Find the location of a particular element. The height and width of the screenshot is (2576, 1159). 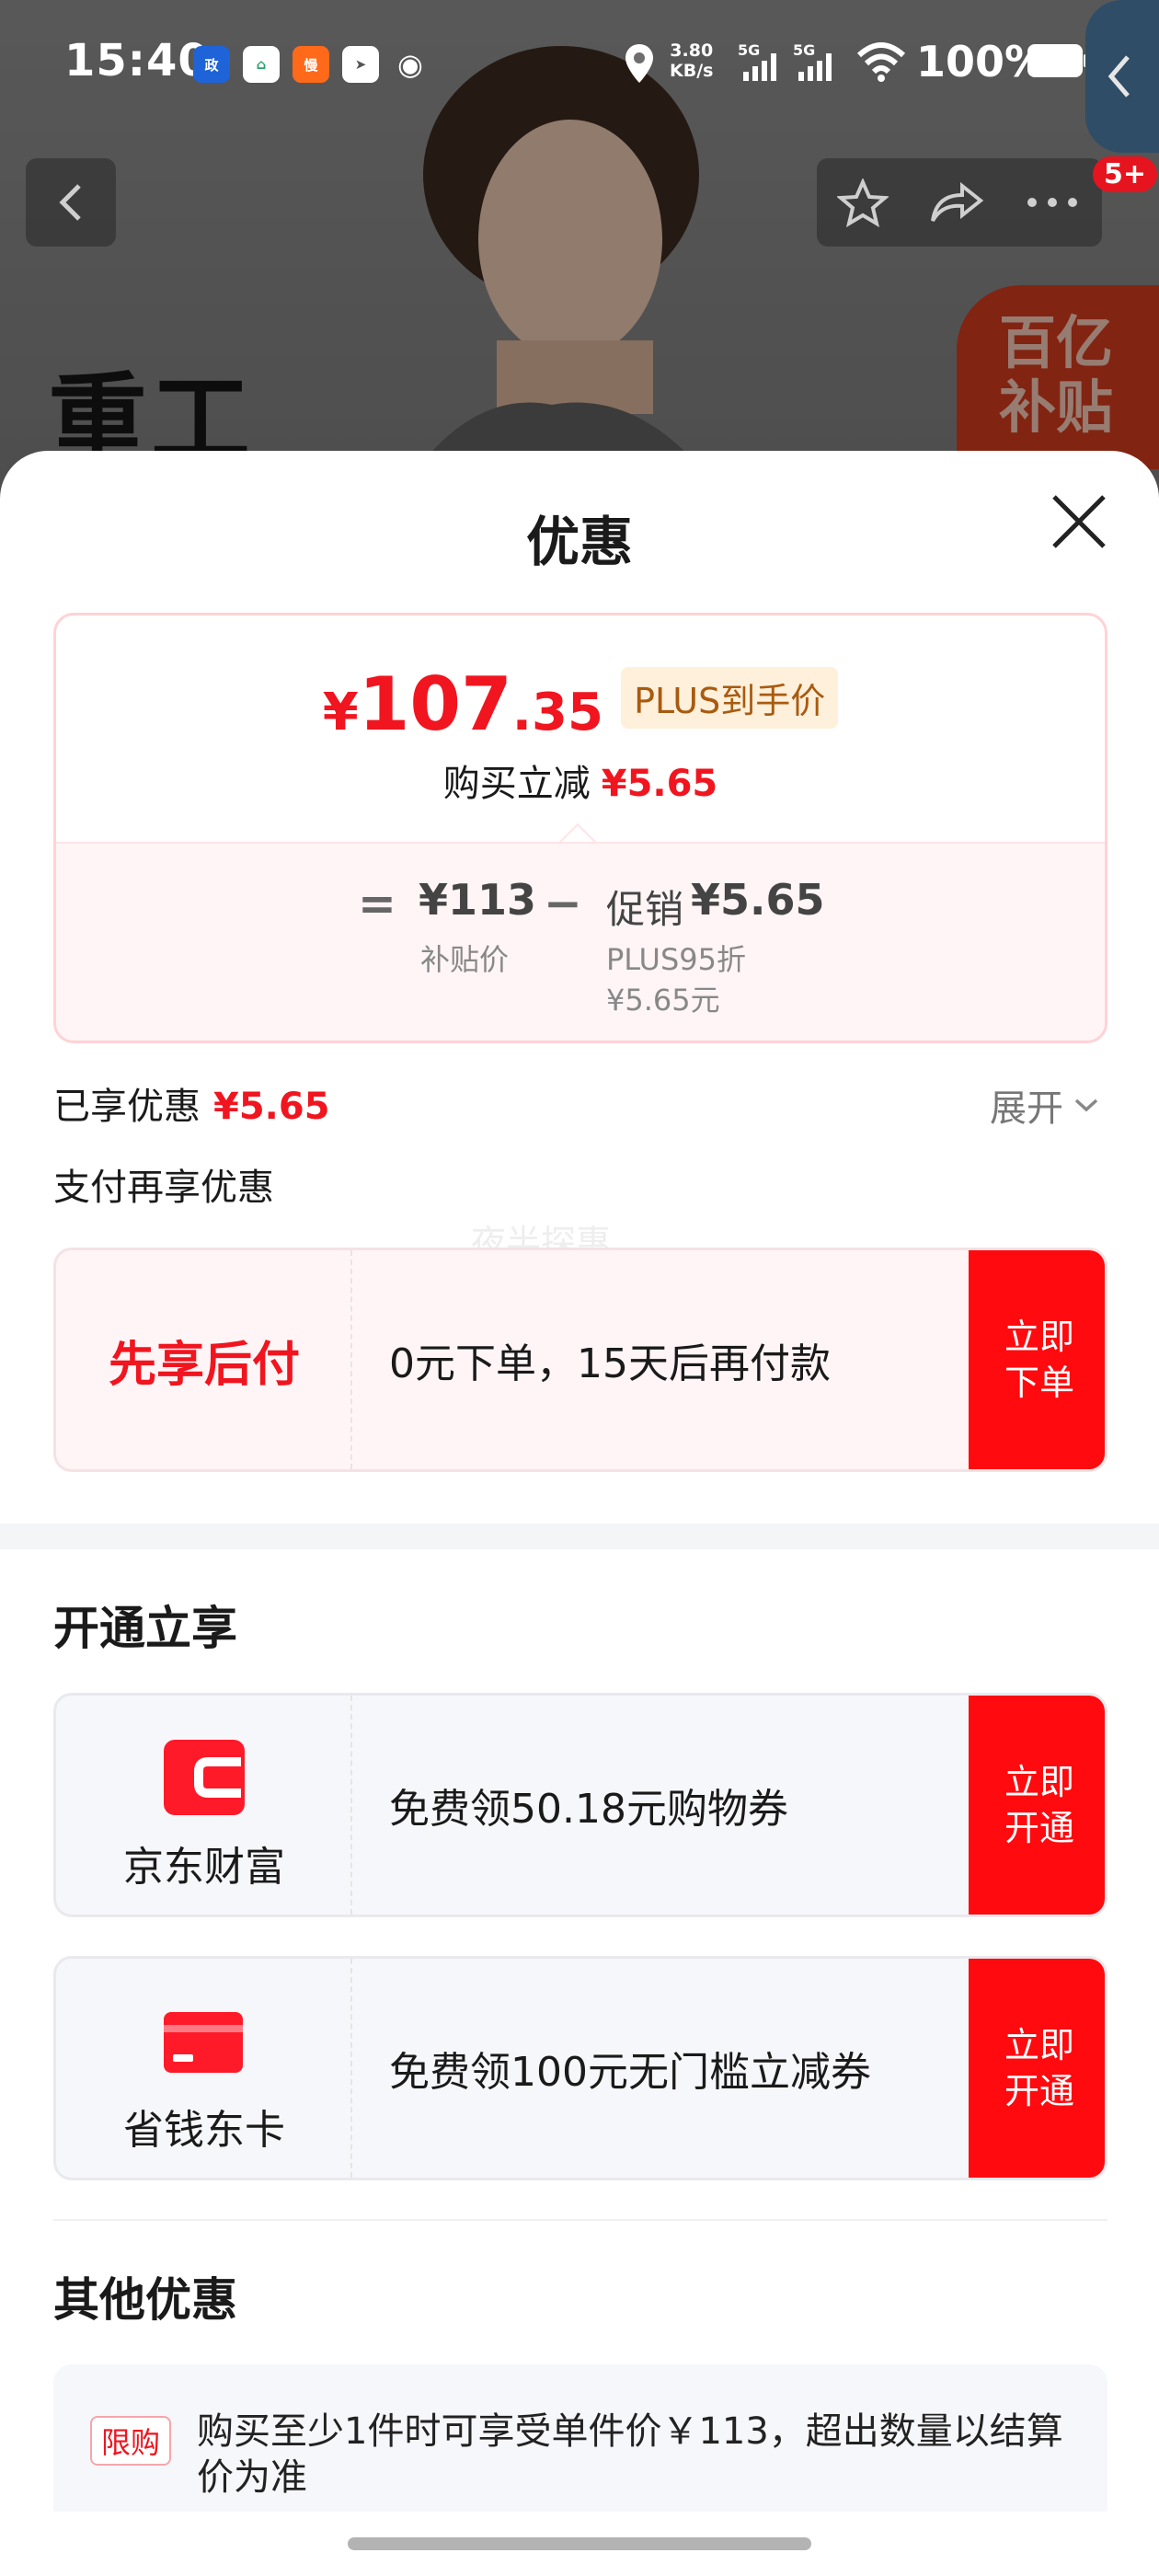

enjoyed-discount: 已享优惠 ¥5.65 is located at coordinates (191, 1103).